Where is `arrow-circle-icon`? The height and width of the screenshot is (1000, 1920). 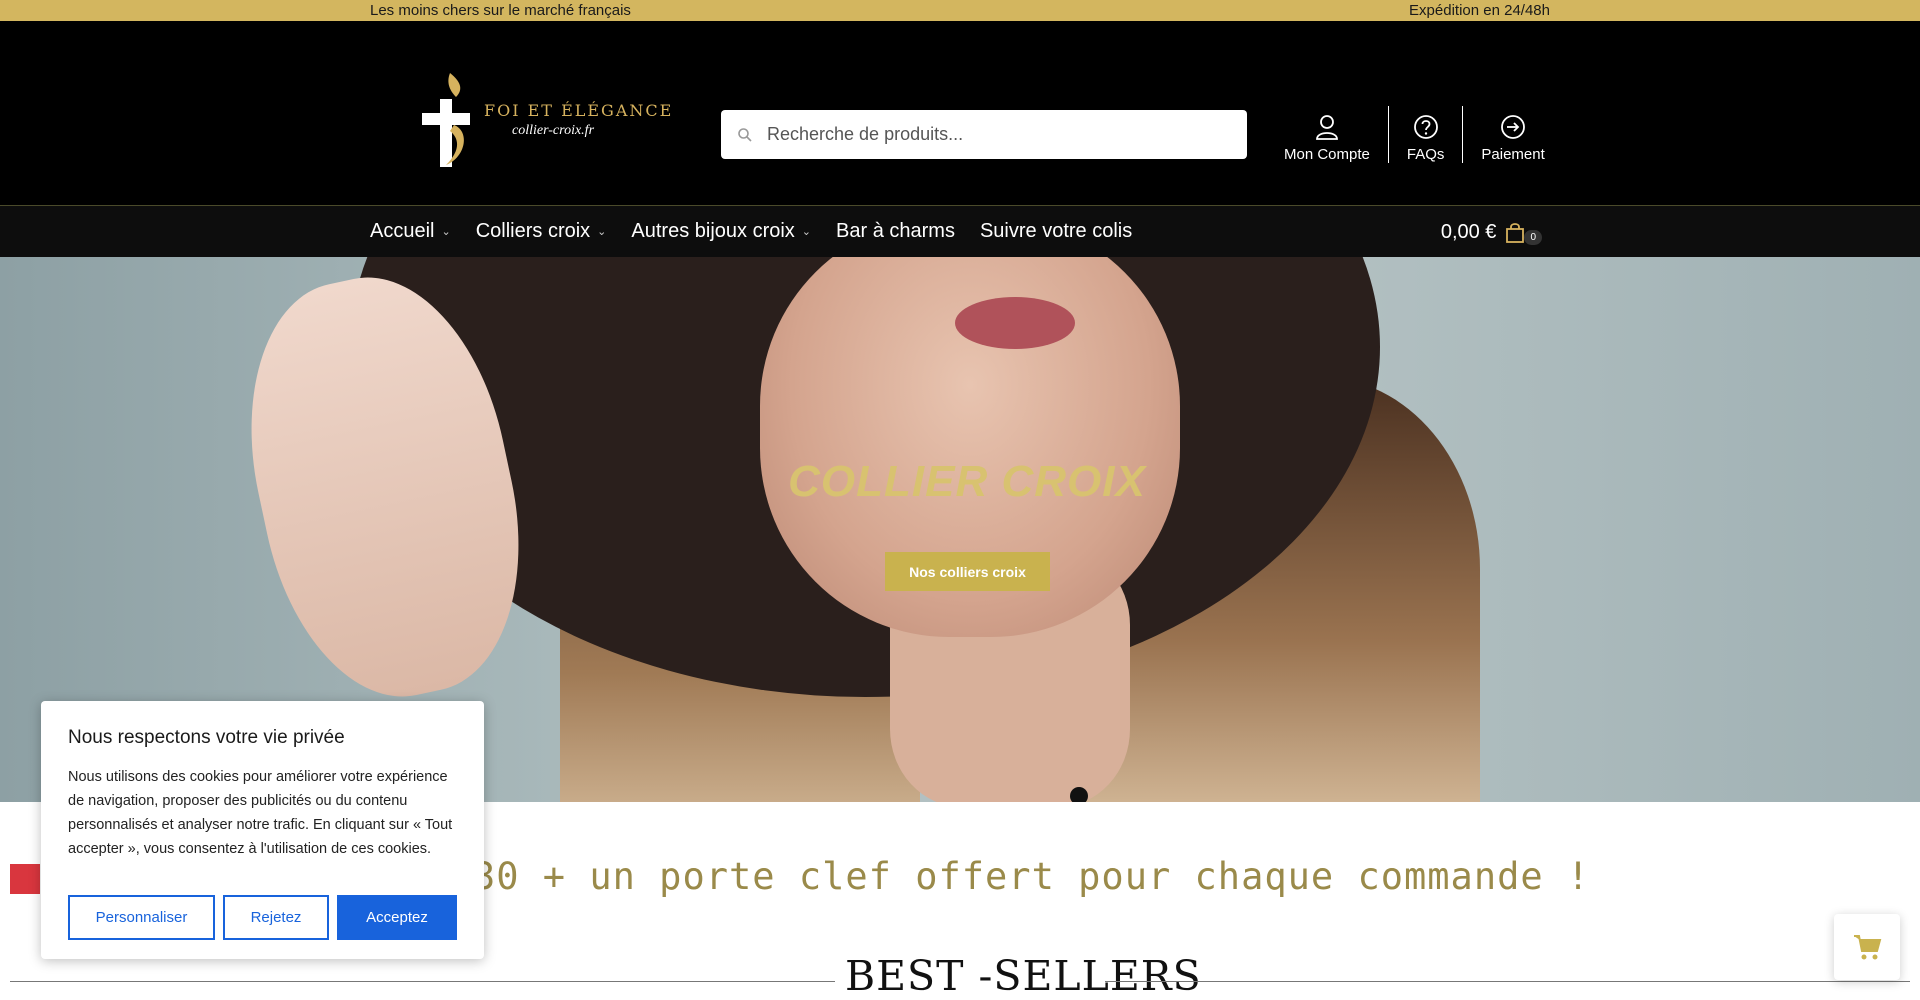 arrow-circle-icon is located at coordinates (1513, 127).